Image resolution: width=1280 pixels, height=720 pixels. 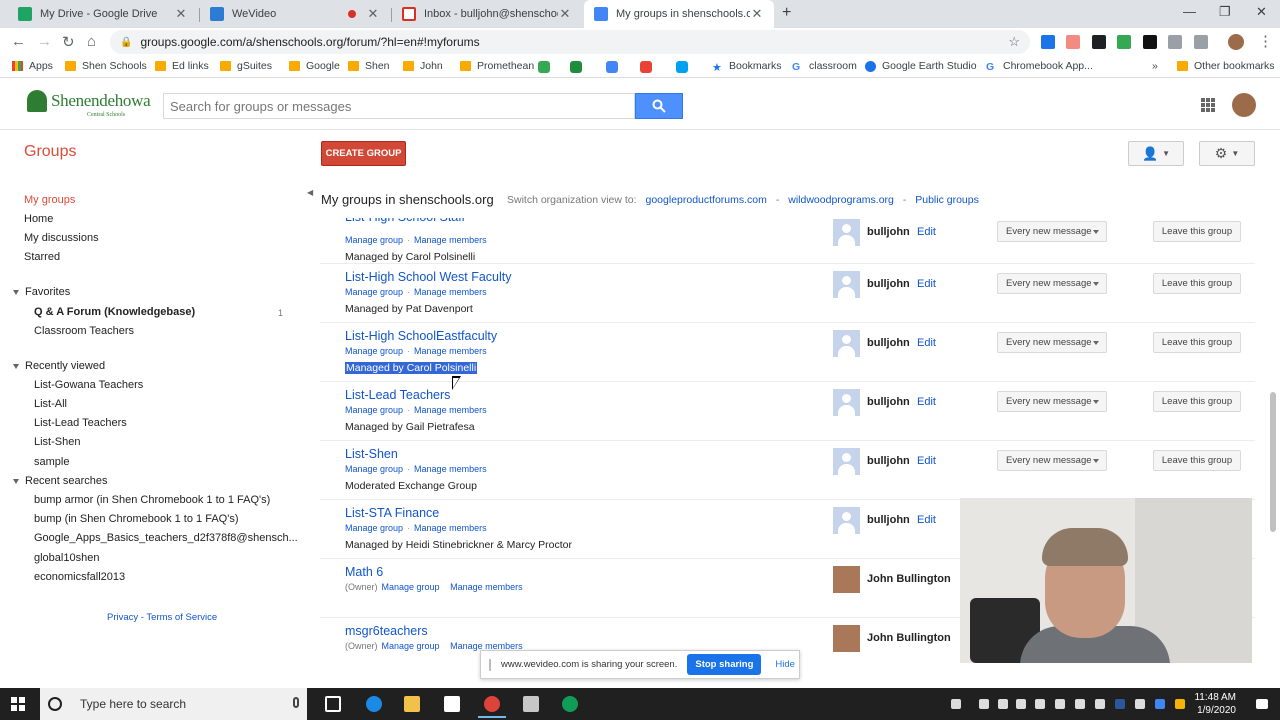 I want to click on google-drive-extension-icon, so click(x=1124, y=42).